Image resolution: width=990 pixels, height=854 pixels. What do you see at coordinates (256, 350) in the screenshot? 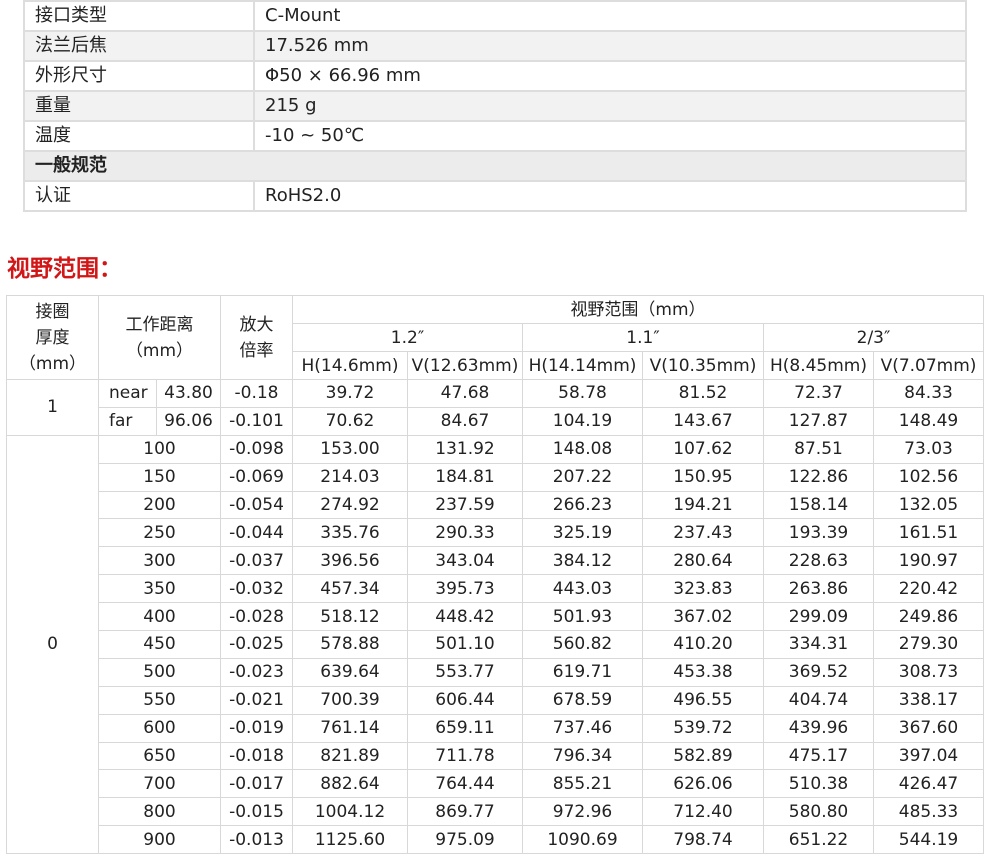
I see `header-mag-line: 倍率` at bounding box center [256, 350].